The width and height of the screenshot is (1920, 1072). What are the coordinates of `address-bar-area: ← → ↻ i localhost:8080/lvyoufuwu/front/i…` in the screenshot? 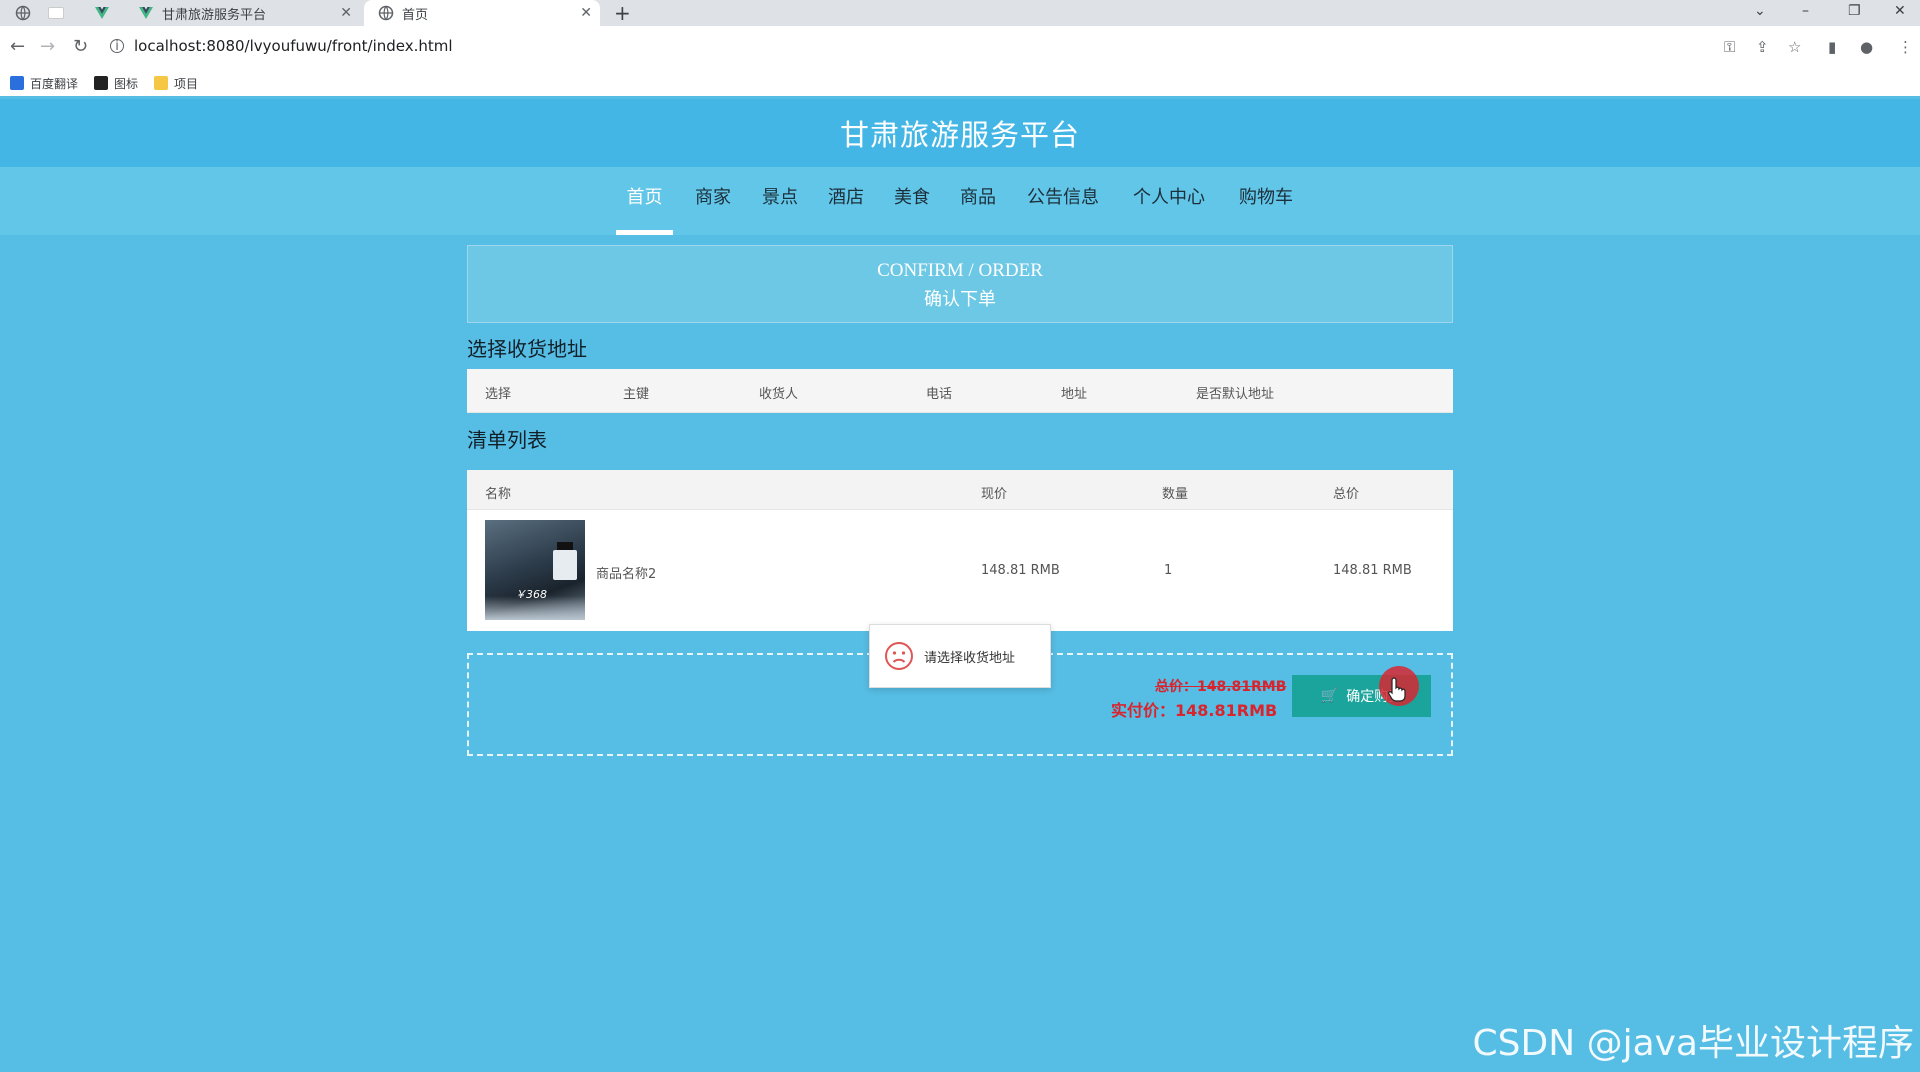 It's located at (960, 61).